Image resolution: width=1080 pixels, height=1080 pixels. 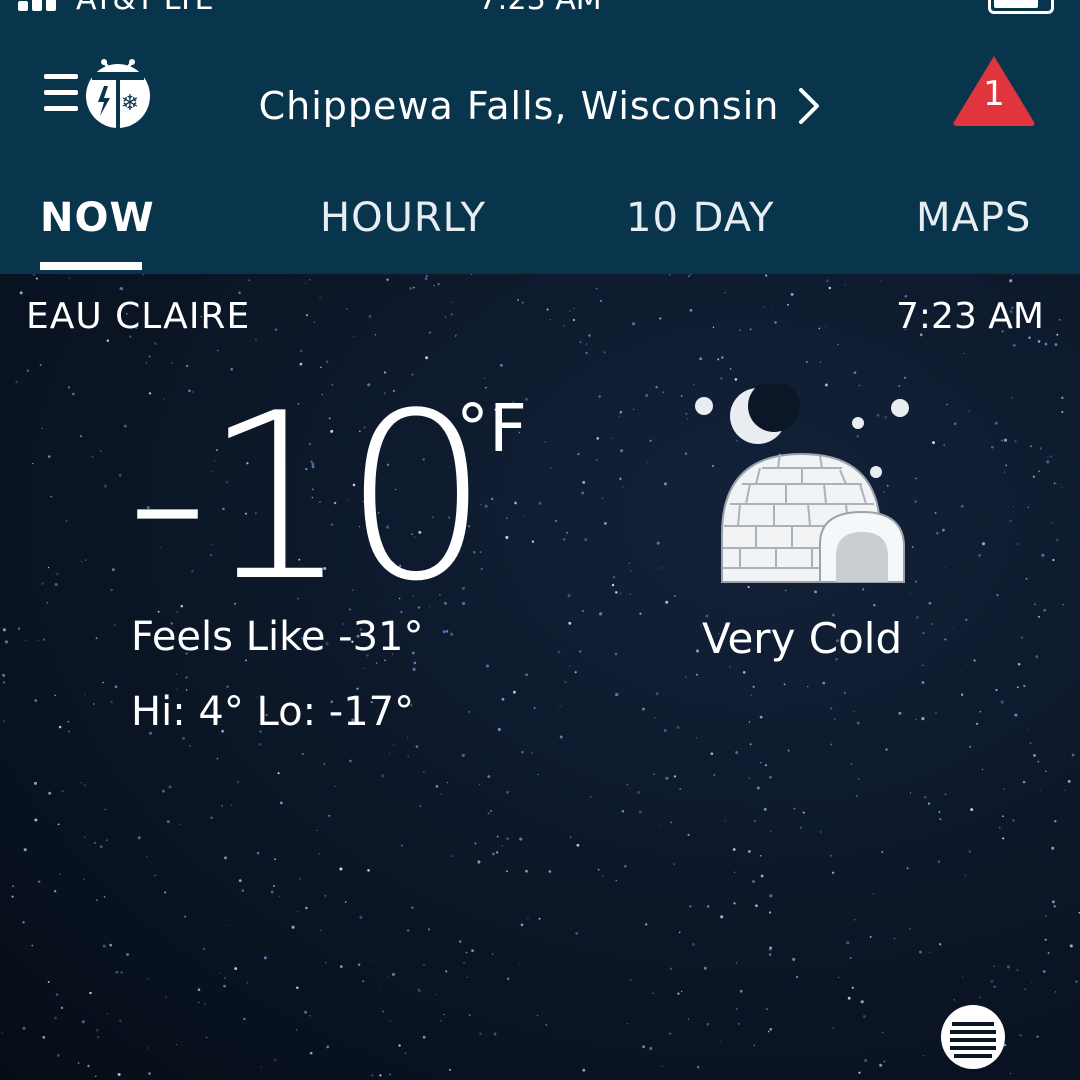 What do you see at coordinates (118, 93) in the screenshot?
I see `weatherbug-logo-icon: ❄` at bounding box center [118, 93].